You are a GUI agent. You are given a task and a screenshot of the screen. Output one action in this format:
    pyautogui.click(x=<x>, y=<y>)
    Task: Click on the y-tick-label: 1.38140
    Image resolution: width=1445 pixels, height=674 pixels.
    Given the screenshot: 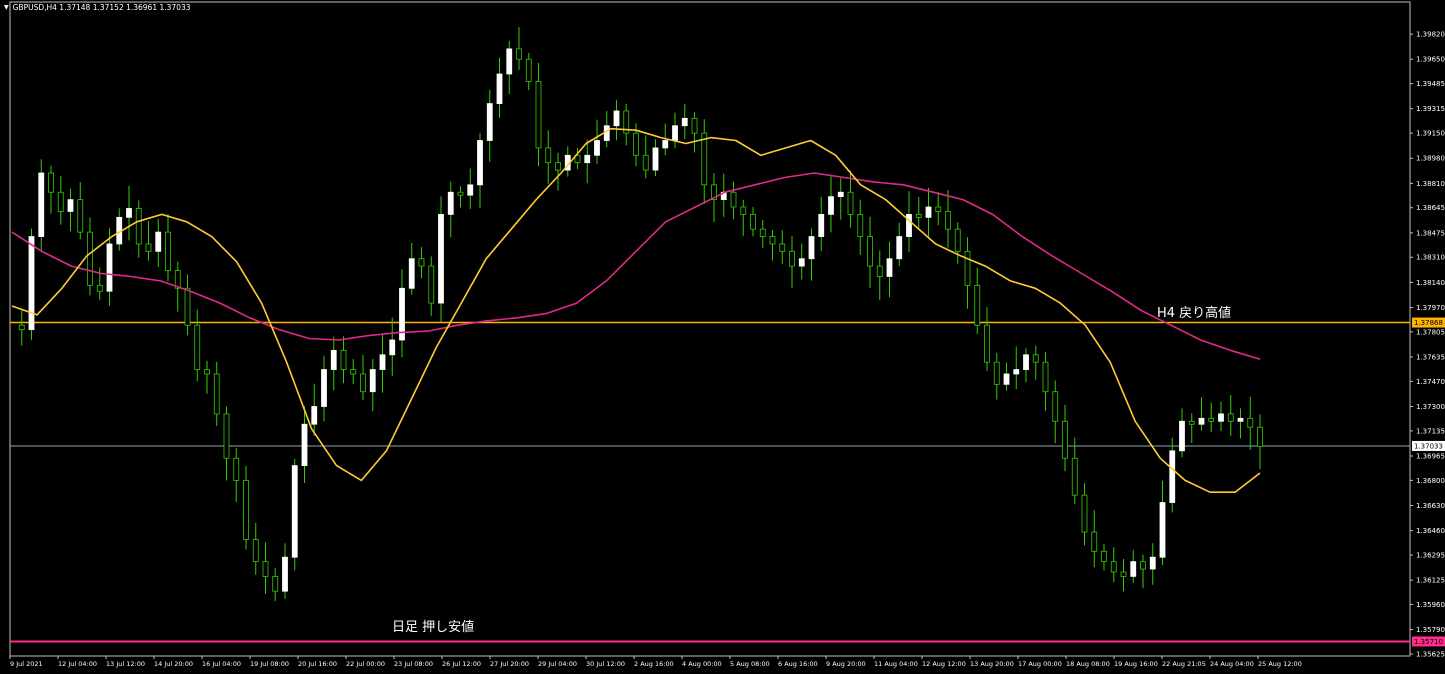 What is the action you would take?
    pyautogui.click(x=1430, y=283)
    